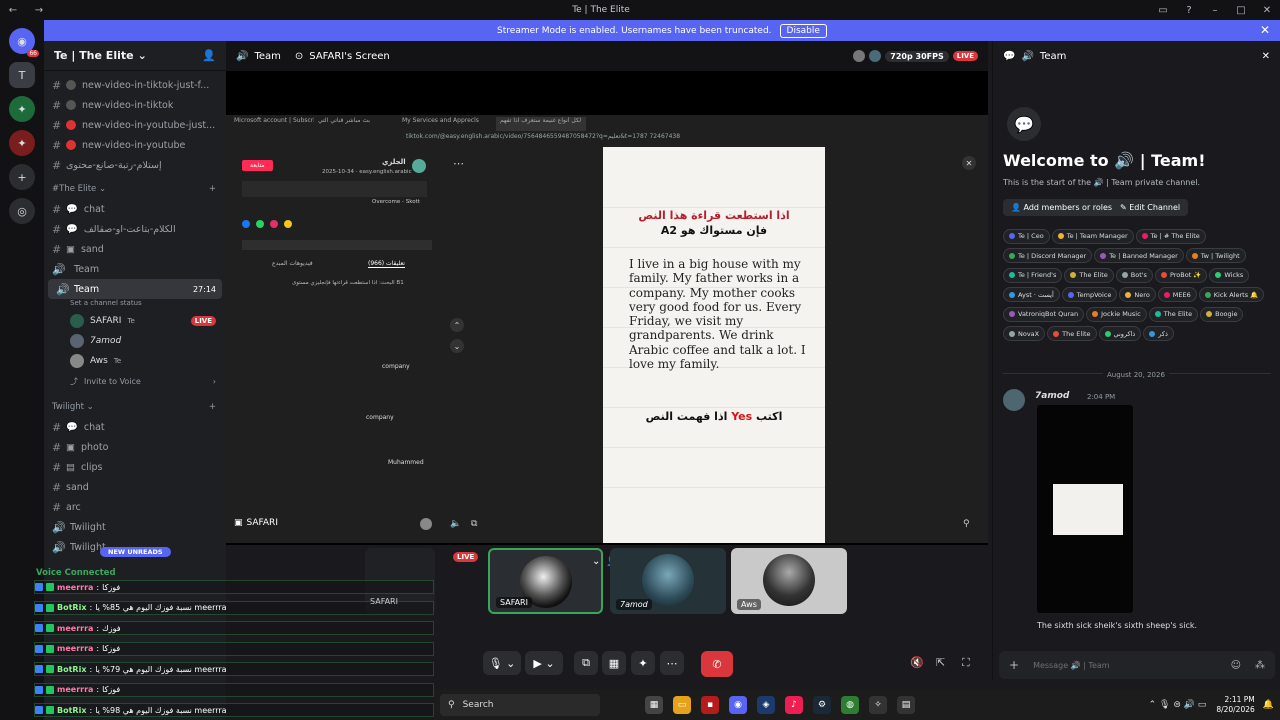 The image size is (1280, 720). What do you see at coordinates (1085, 509) in the screenshot?
I see `video-attachment` at bounding box center [1085, 509].